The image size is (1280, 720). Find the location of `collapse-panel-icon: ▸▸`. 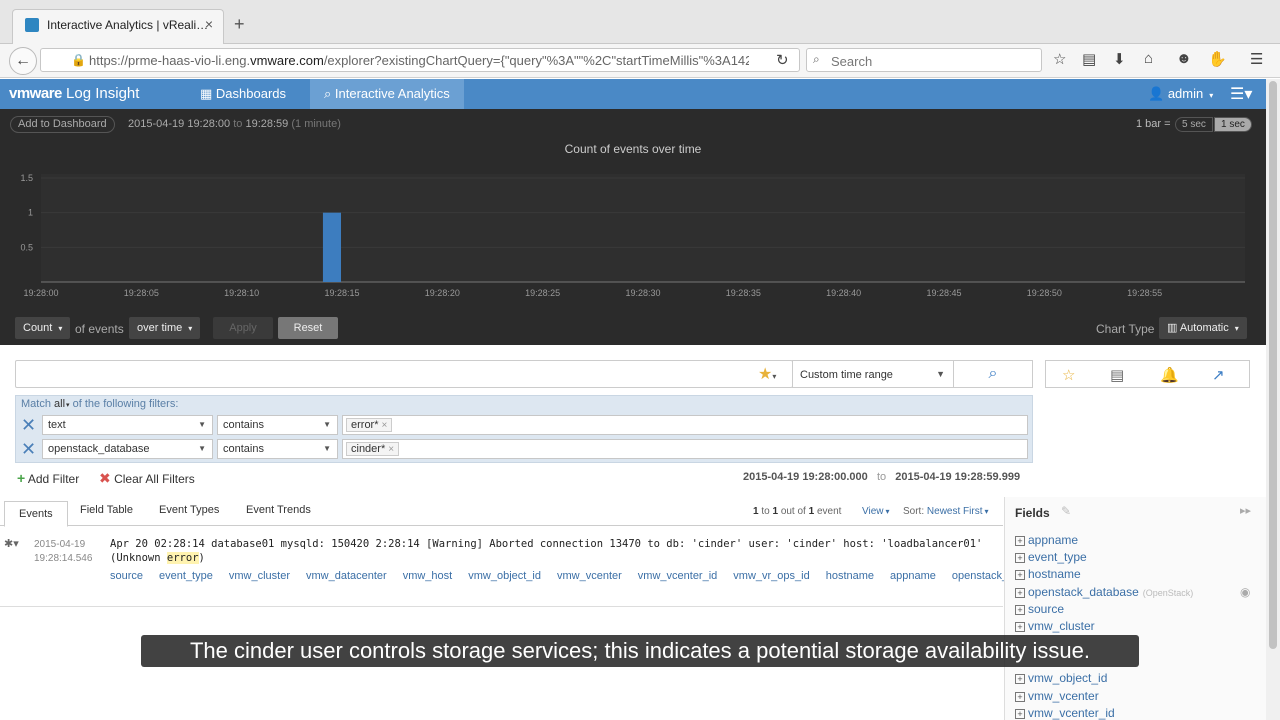

collapse-panel-icon: ▸▸ is located at coordinates (1245, 510).